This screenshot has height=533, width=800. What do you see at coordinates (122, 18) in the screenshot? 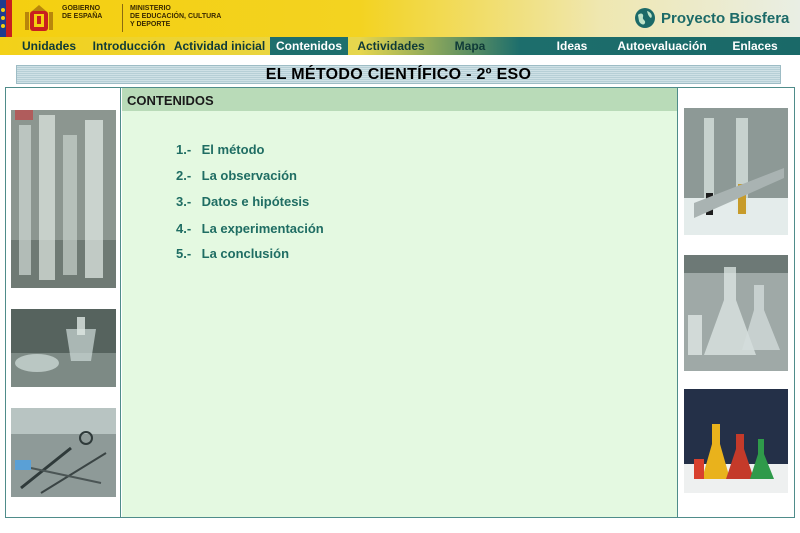
I see `header-divider` at bounding box center [122, 18].